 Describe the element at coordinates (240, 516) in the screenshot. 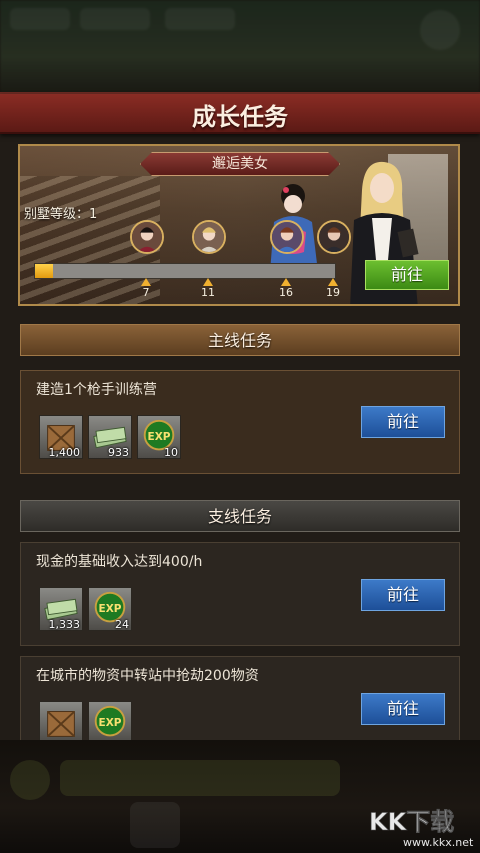

I see `side-quest-header: 支线任务` at that location.